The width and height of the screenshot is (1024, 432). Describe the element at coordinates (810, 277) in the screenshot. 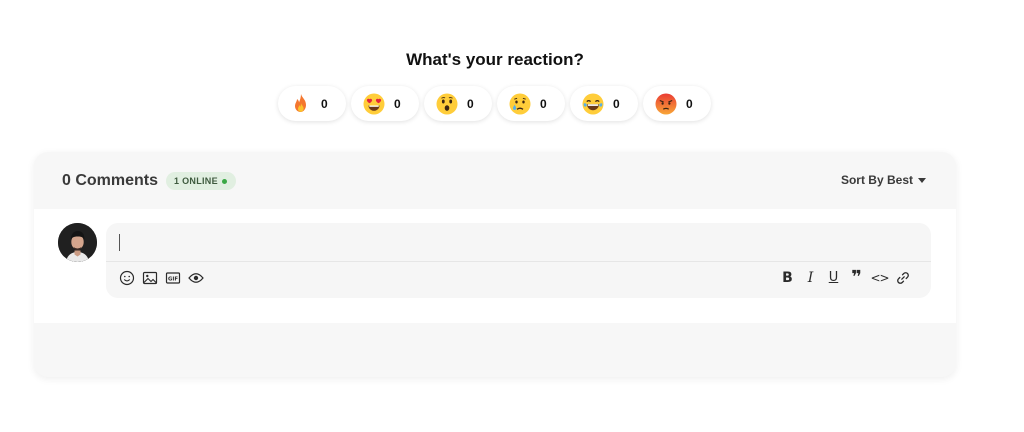

I see `italic-icon: I` at that location.